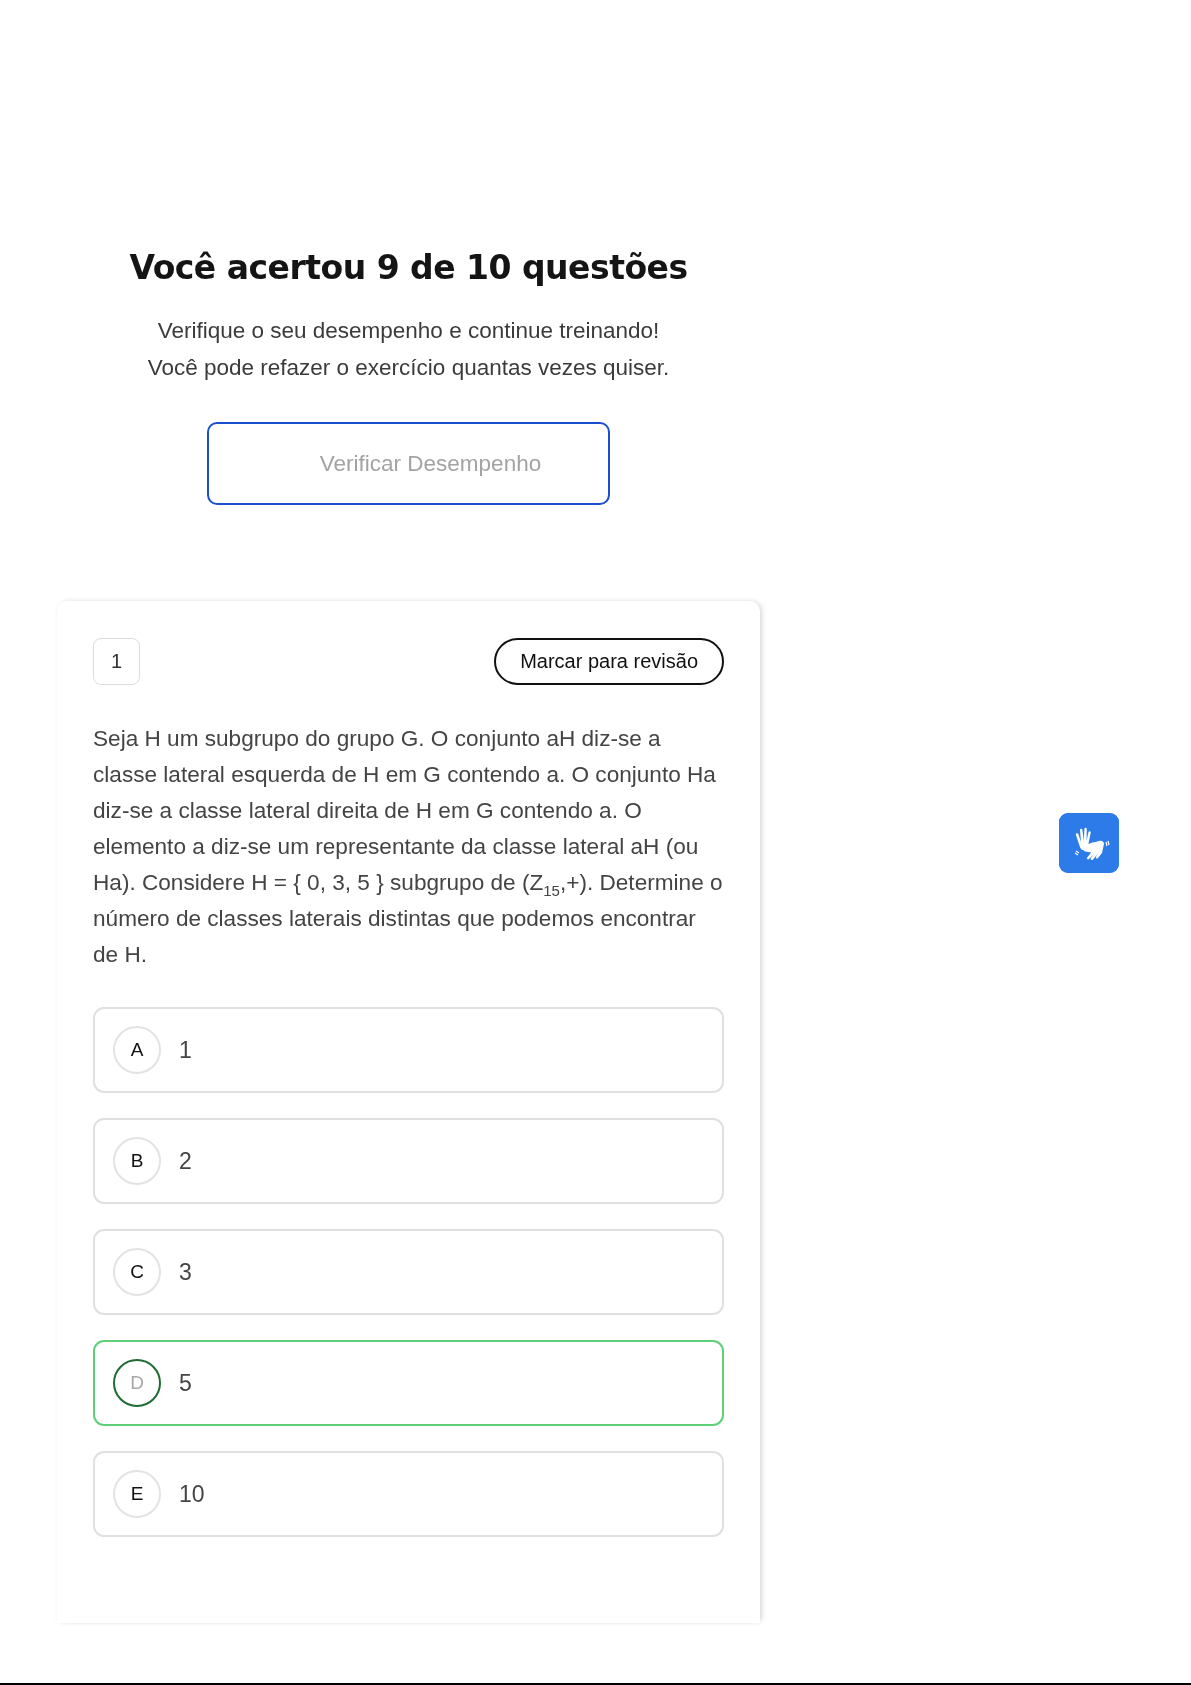 The height and width of the screenshot is (1685, 1191). Describe the element at coordinates (116, 661) in the screenshot. I see `question-number: 1` at that location.